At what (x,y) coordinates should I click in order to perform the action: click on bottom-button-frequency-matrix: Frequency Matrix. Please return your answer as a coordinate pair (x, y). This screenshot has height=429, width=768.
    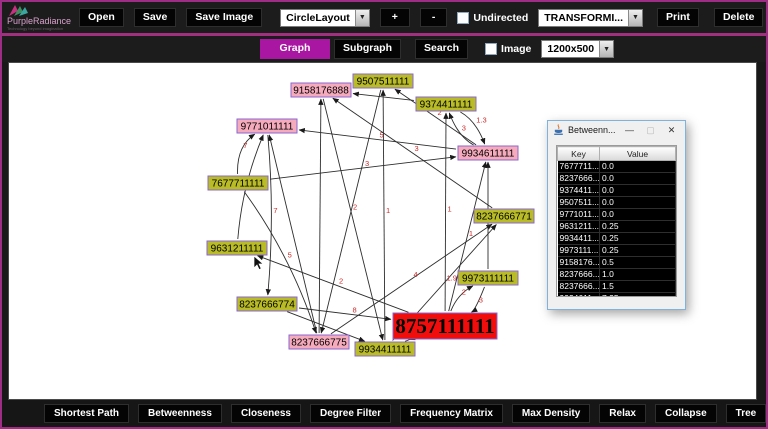
    Looking at the image, I should click on (451, 413).